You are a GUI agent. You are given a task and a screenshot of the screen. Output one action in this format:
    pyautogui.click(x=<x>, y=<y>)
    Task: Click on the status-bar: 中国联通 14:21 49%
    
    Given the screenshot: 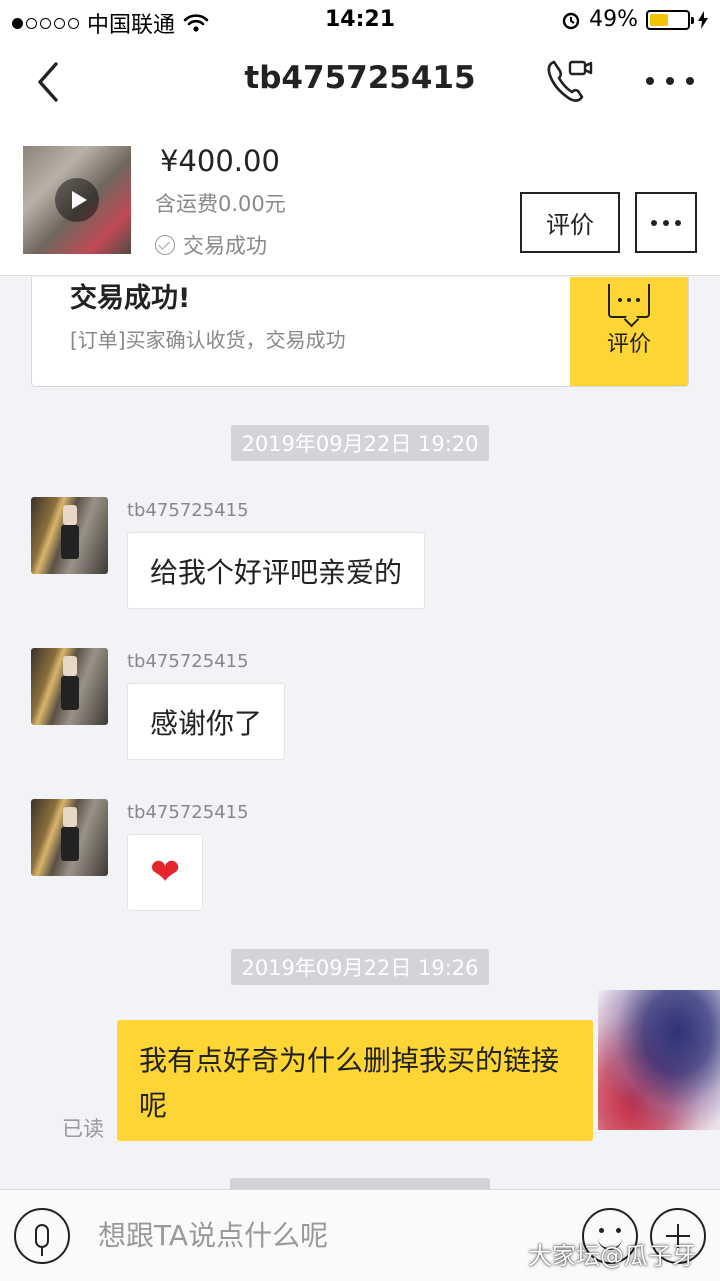 What is the action you would take?
    pyautogui.click(x=360, y=20)
    